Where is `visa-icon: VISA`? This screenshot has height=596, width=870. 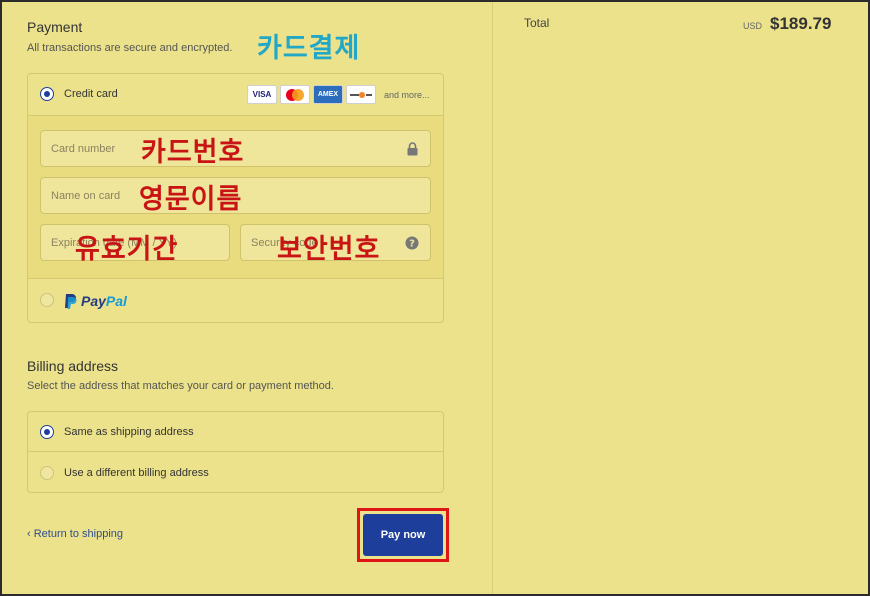 visa-icon: VISA is located at coordinates (262, 94).